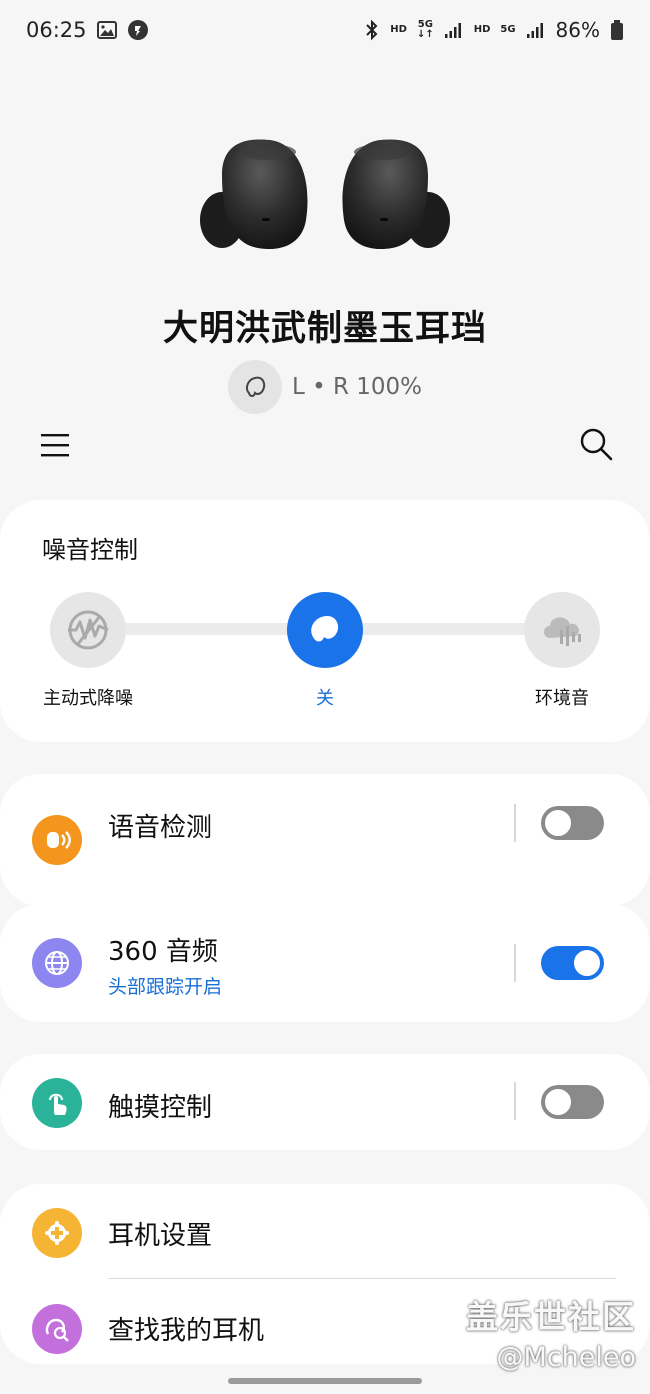 This screenshot has width=650, height=1394. What do you see at coordinates (324, 329) in the screenshot?
I see `device-name: 大明洪武制墨玉耳珰` at bounding box center [324, 329].